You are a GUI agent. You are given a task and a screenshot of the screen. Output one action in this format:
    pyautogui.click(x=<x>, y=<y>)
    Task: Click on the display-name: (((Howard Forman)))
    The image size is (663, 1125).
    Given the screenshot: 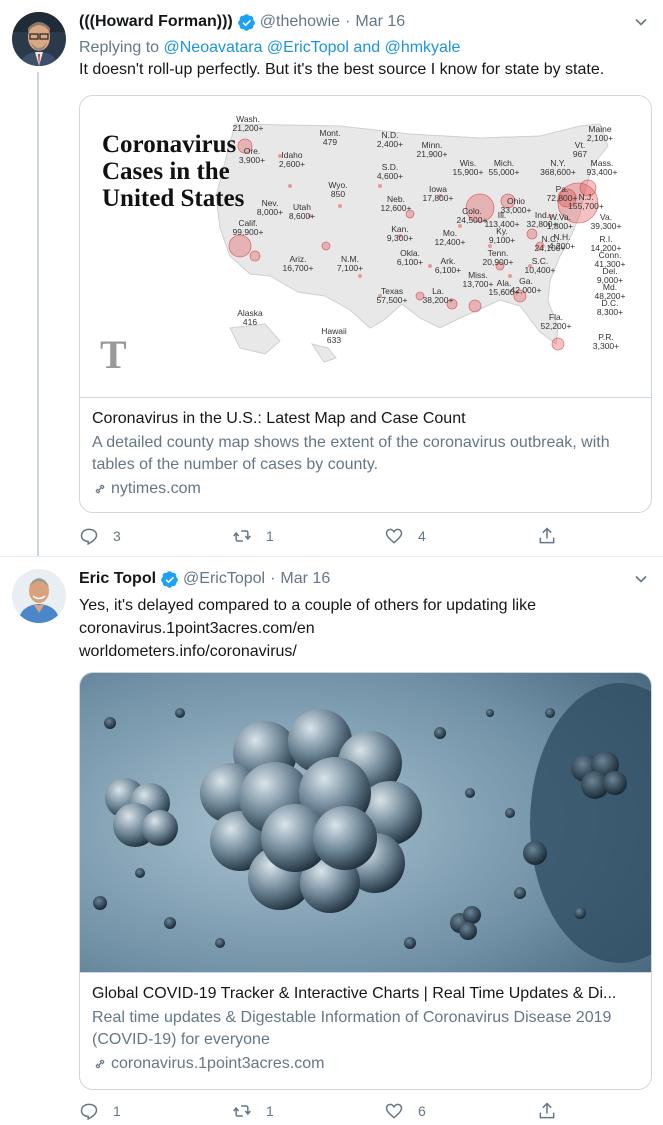 What is the action you would take?
    pyautogui.click(x=156, y=22)
    